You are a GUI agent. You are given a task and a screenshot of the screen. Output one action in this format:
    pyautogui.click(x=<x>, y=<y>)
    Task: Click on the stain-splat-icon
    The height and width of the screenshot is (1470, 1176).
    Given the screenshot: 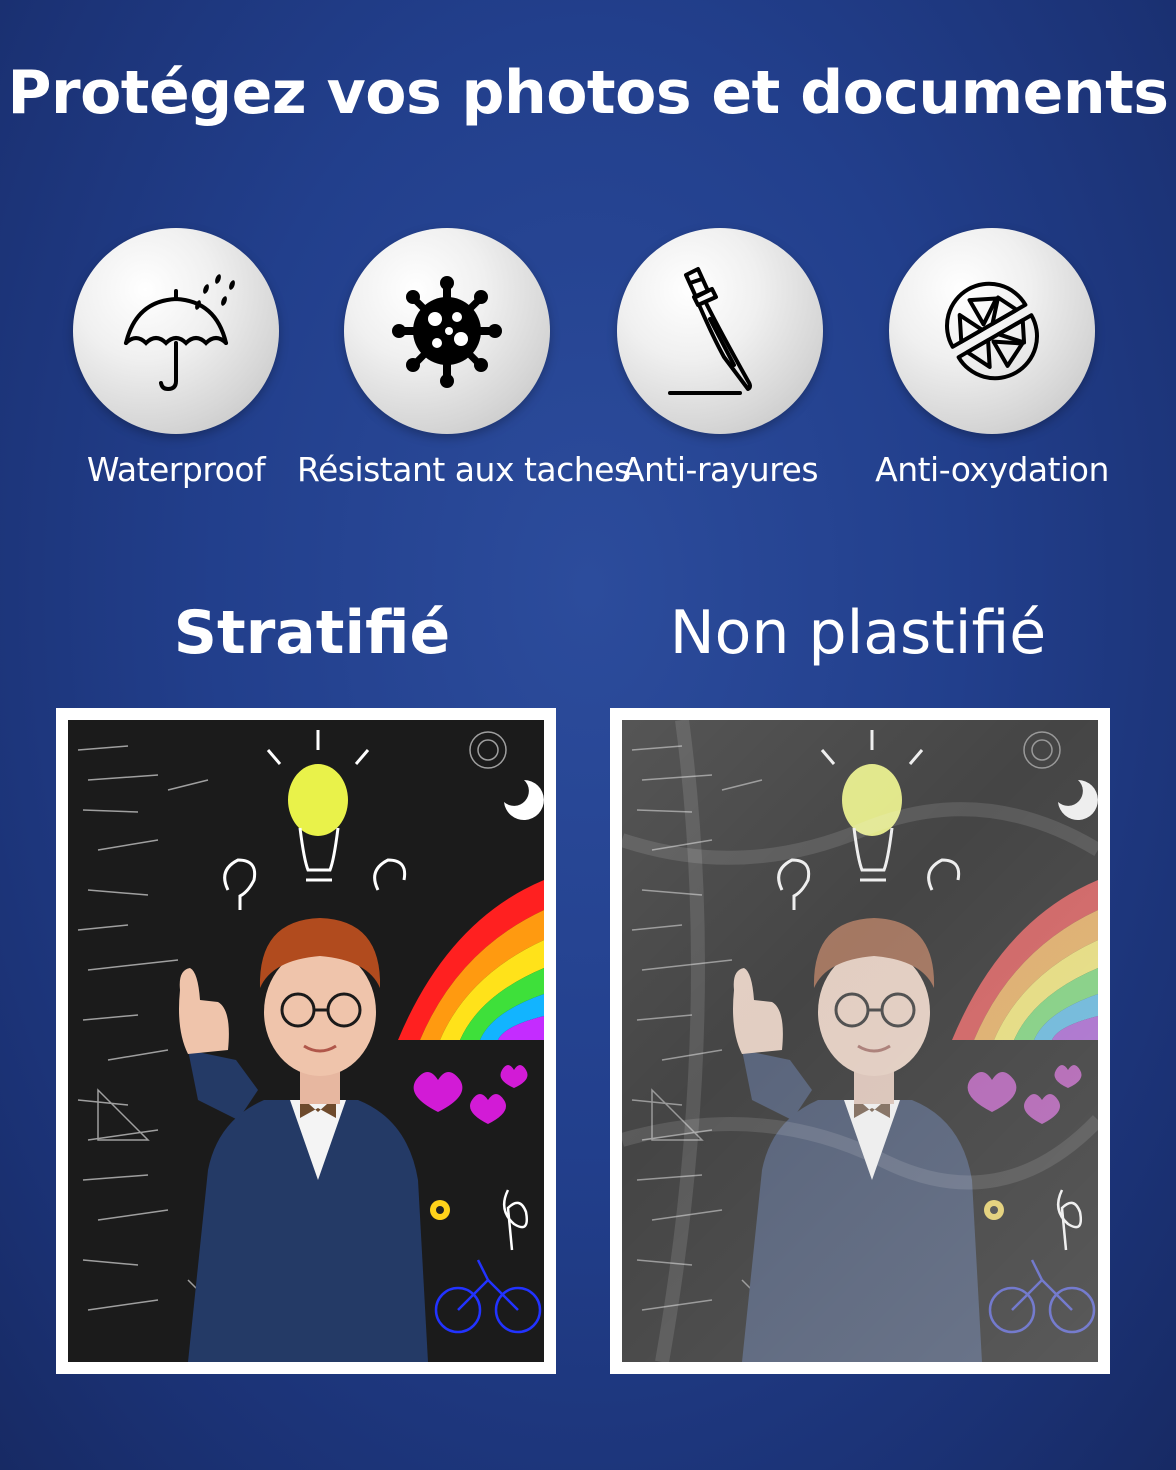 What is the action you would take?
    pyautogui.click(x=447, y=332)
    